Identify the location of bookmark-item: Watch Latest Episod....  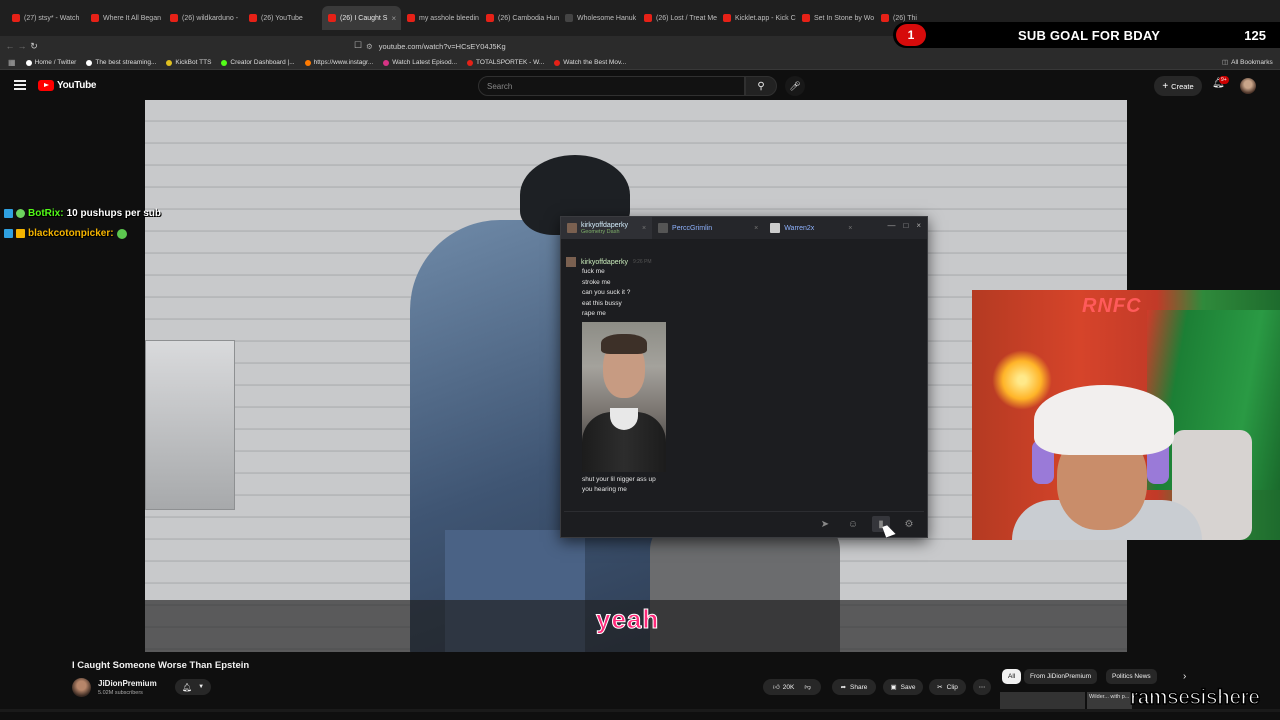
(420, 62).